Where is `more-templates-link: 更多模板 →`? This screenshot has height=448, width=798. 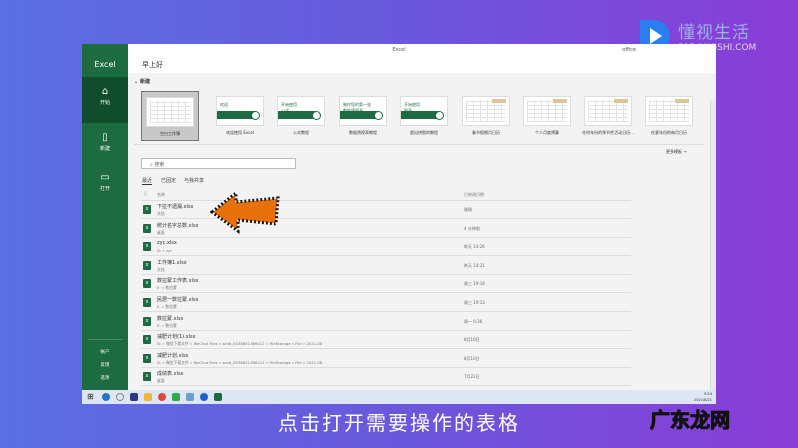
more-templates-link: 更多模板 → is located at coordinates (676, 152).